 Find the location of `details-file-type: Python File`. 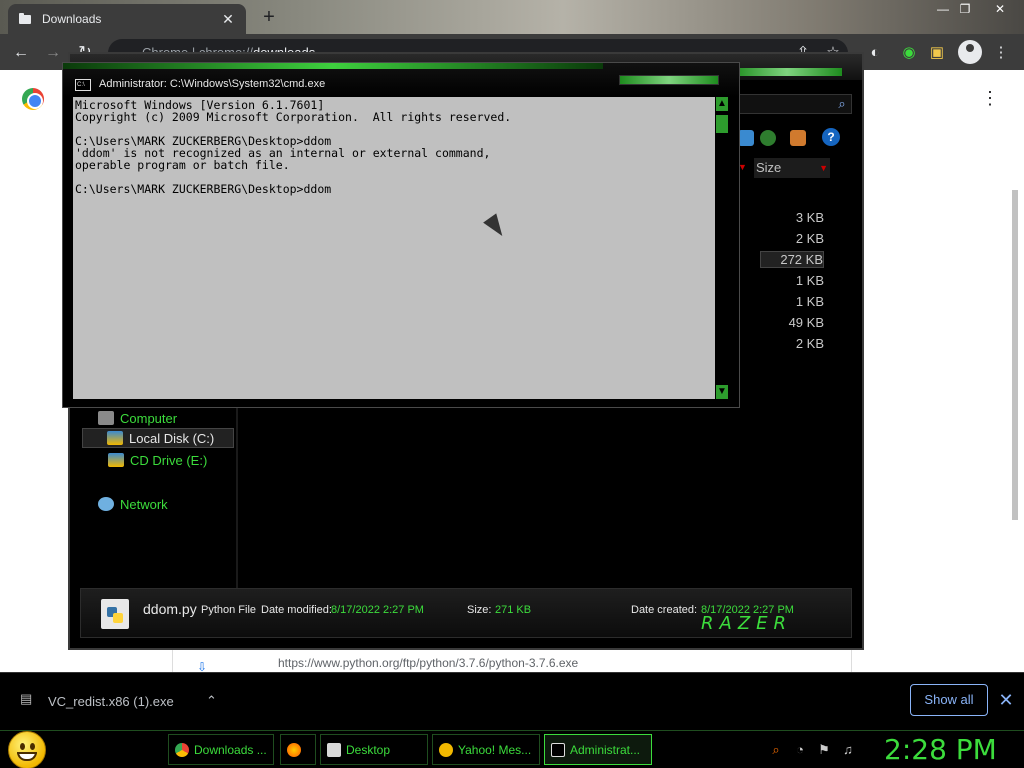

details-file-type: Python File is located at coordinates (229, 610).